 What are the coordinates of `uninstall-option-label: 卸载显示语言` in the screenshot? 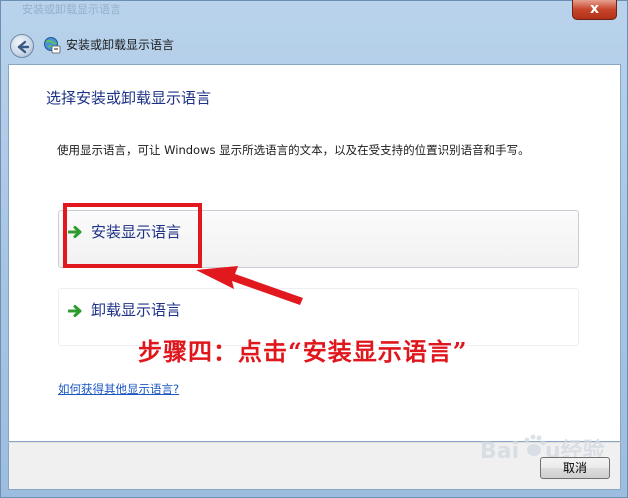 It's located at (136, 310).